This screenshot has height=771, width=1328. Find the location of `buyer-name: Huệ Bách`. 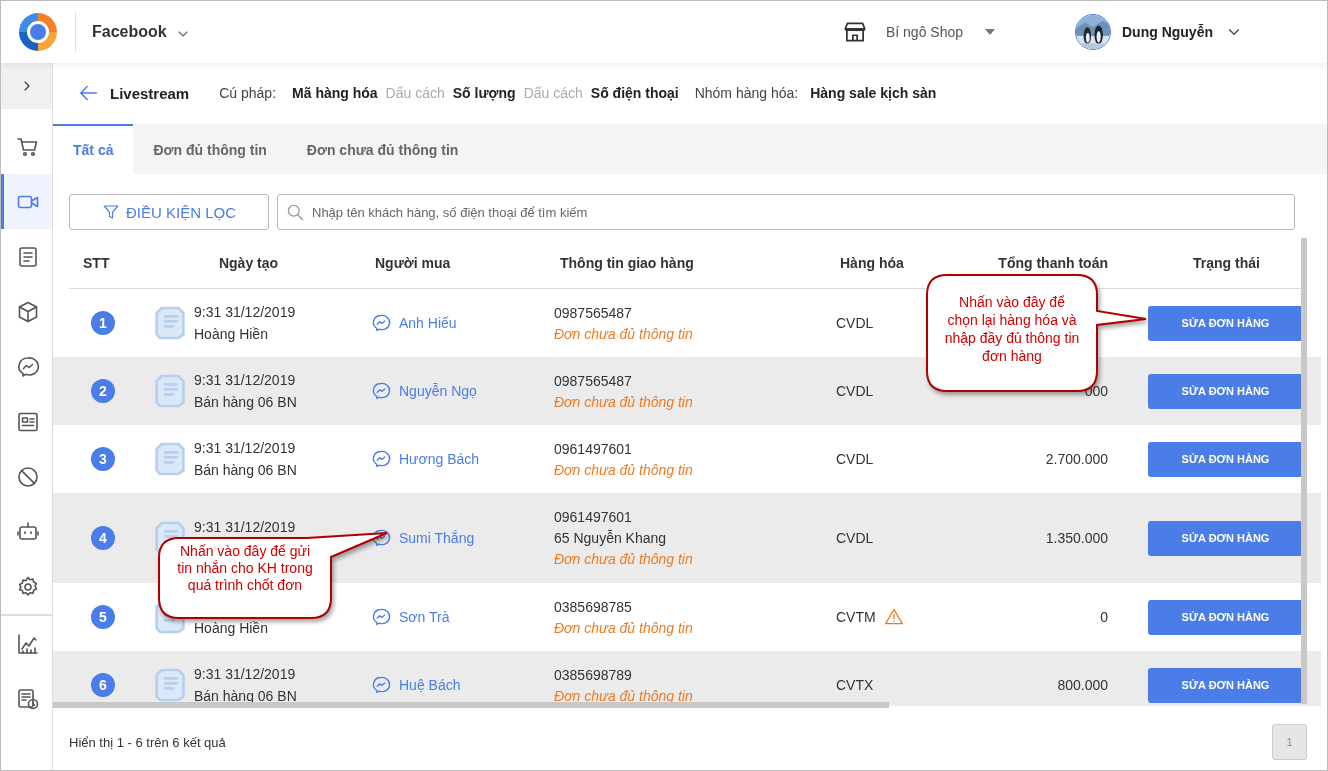

buyer-name: Huệ Bách is located at coordinates (430, 685).